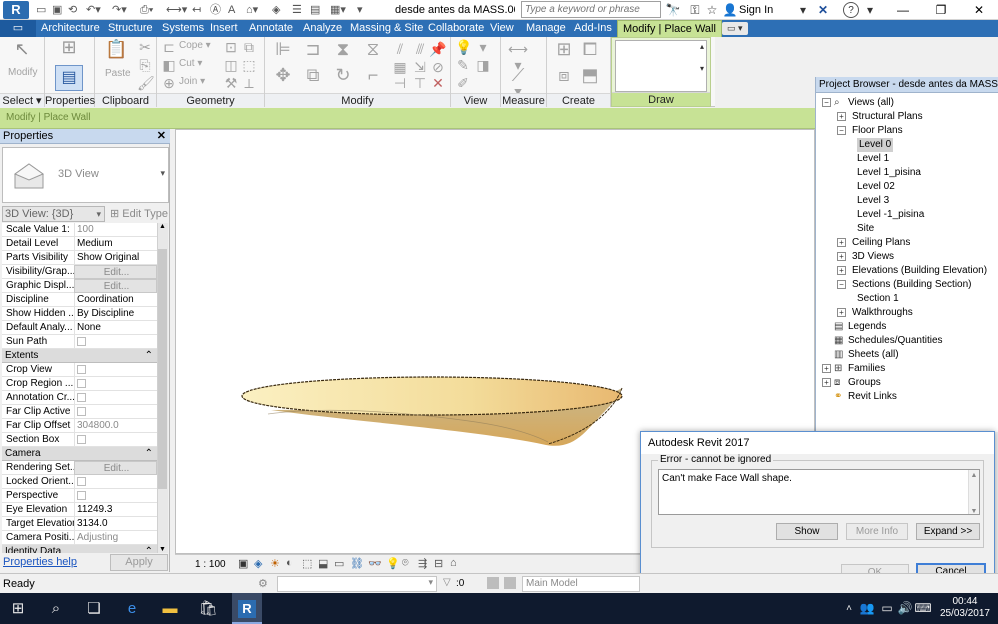 The image size is (998, 624). What do you see at coordinates (923, 608) in the screenshot?
I see `language-icon: ⌨` at bounding box center [923, 608].